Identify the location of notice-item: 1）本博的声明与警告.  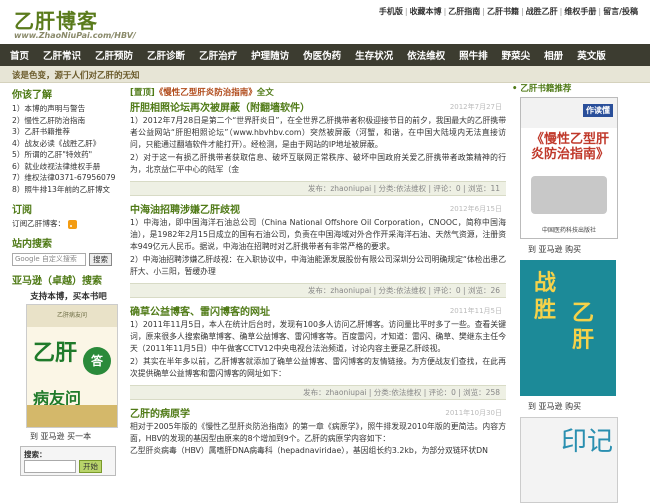
(68, 109).